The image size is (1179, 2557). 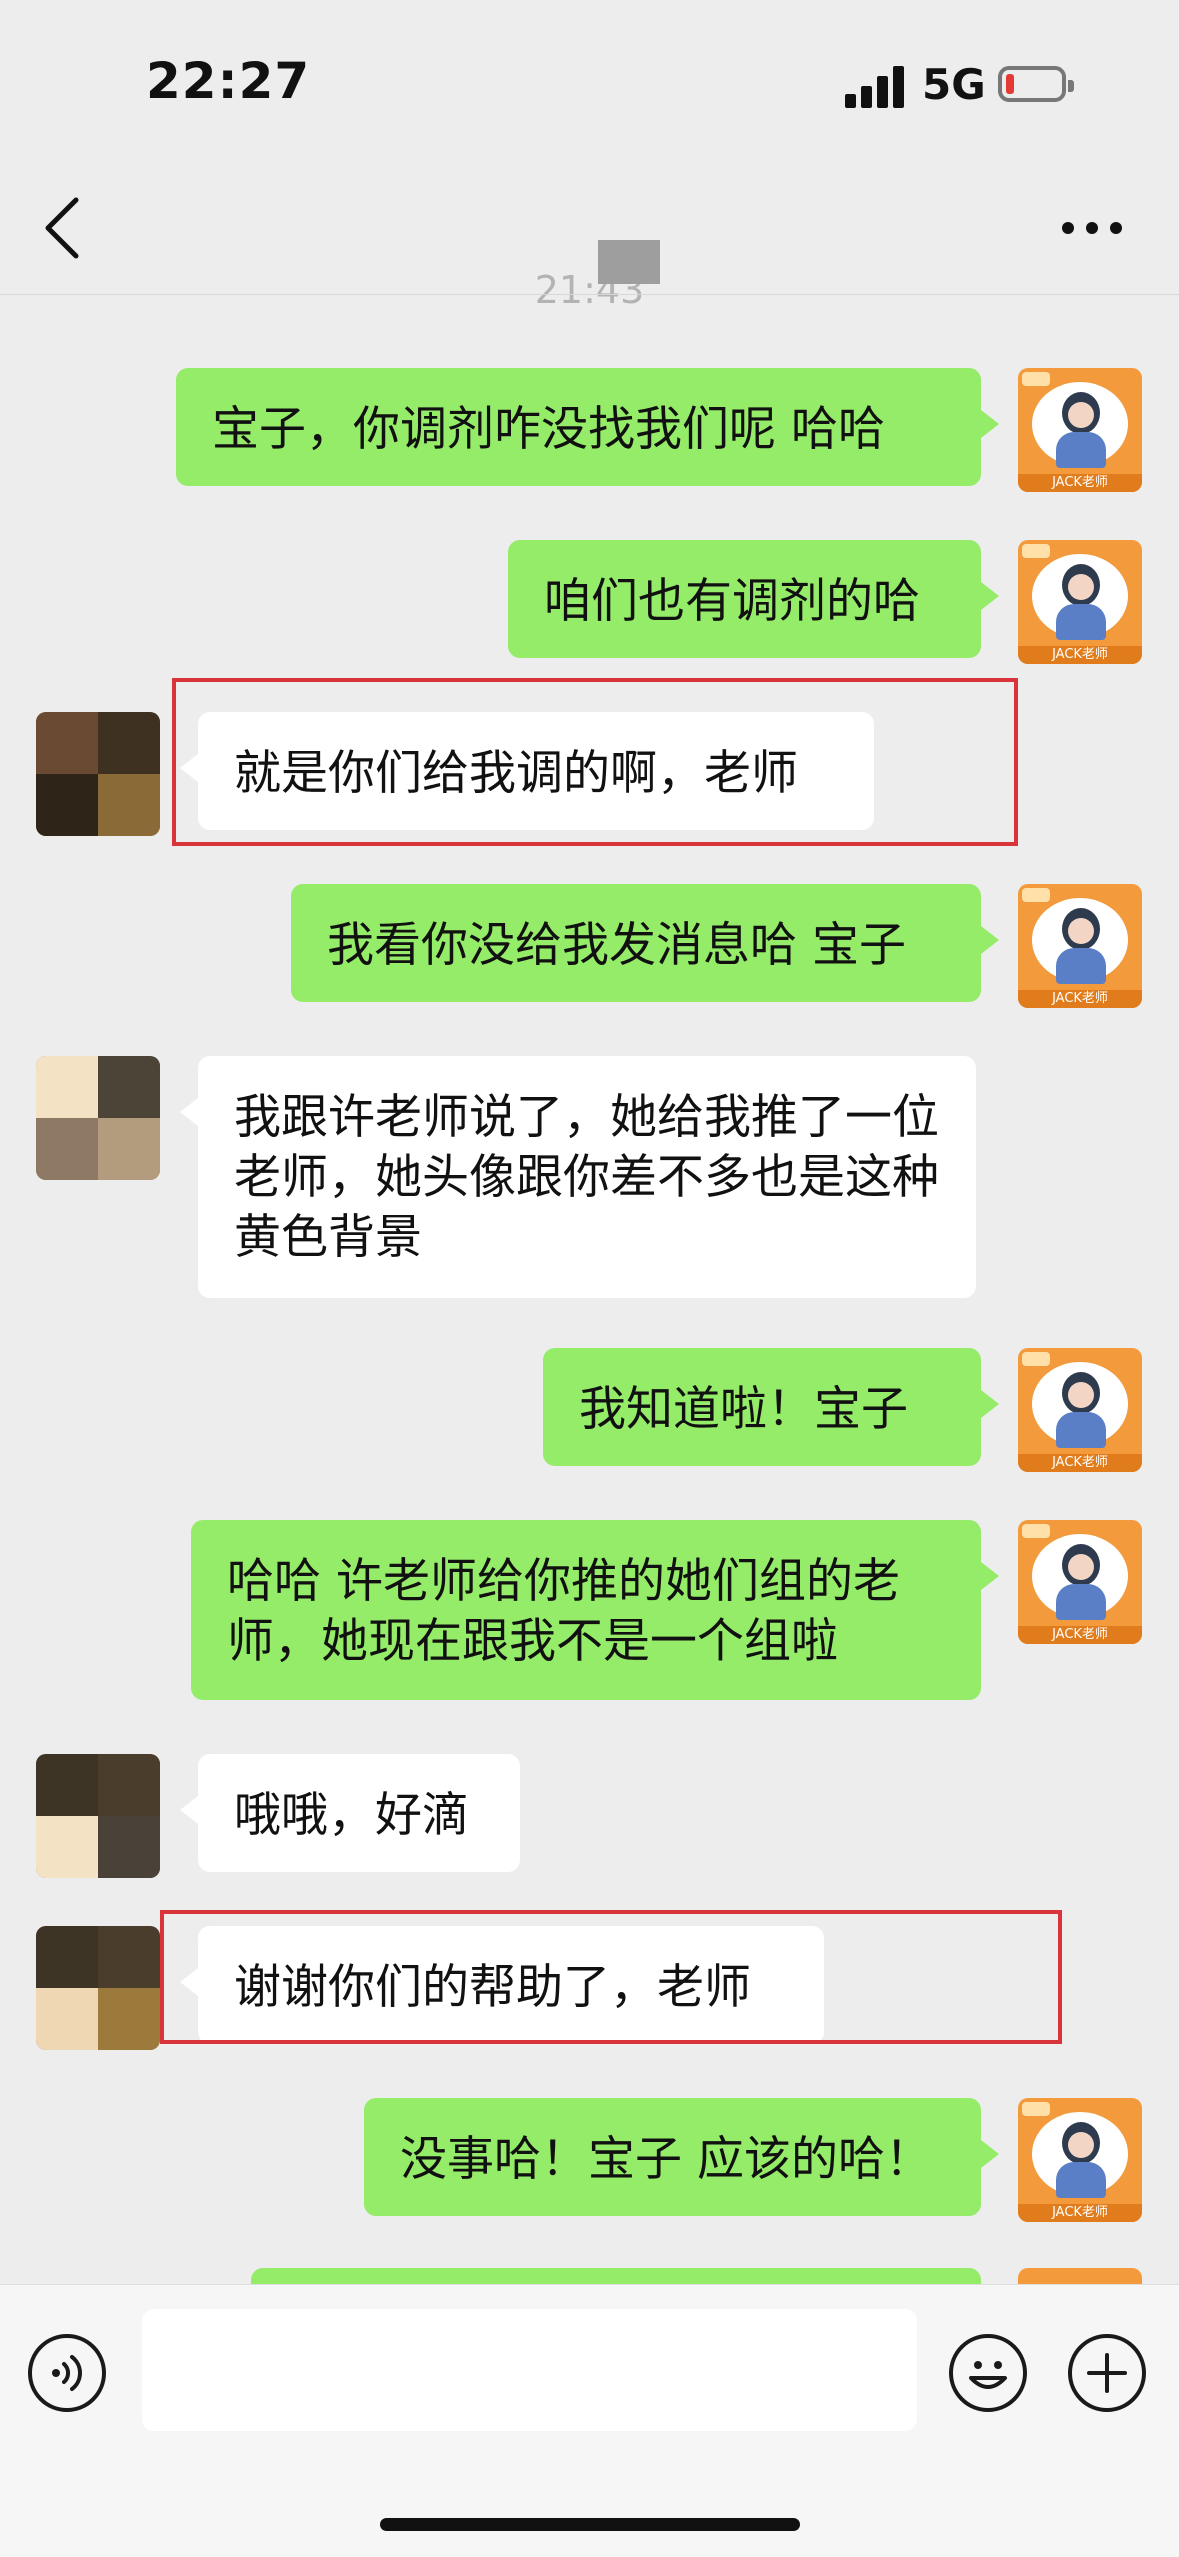 What do you see at coordinates (62, 228) in the screenshot?
I see `back-icon` at bounding box center [62, 228].